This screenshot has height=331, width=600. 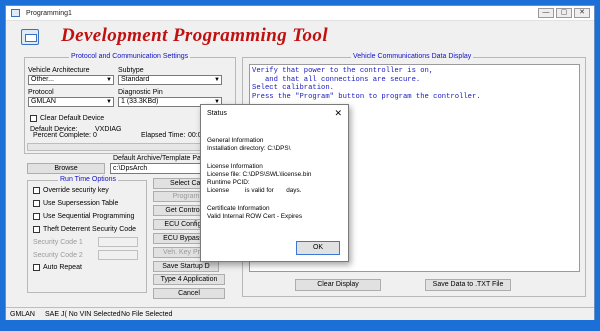 I want to click on archive-path-input: c:\DpsArch, so click(x=156, y=168).